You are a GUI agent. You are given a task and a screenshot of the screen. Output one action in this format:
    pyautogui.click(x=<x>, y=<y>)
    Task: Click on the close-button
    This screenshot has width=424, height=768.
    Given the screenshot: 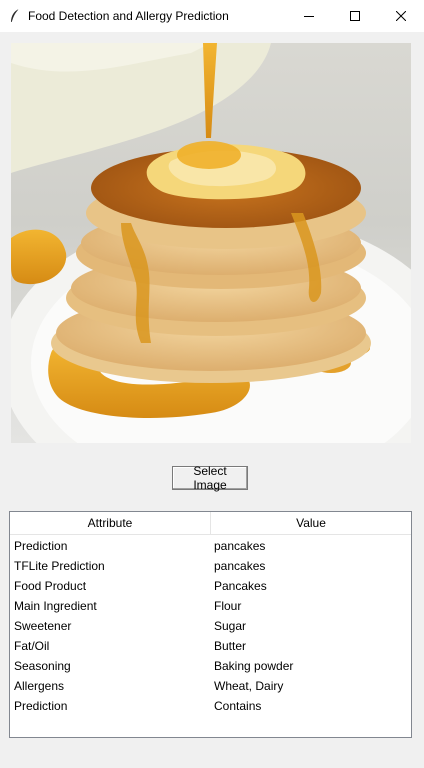 What is the action you would take?
    pyautogui.click(x=401, y=16)
    